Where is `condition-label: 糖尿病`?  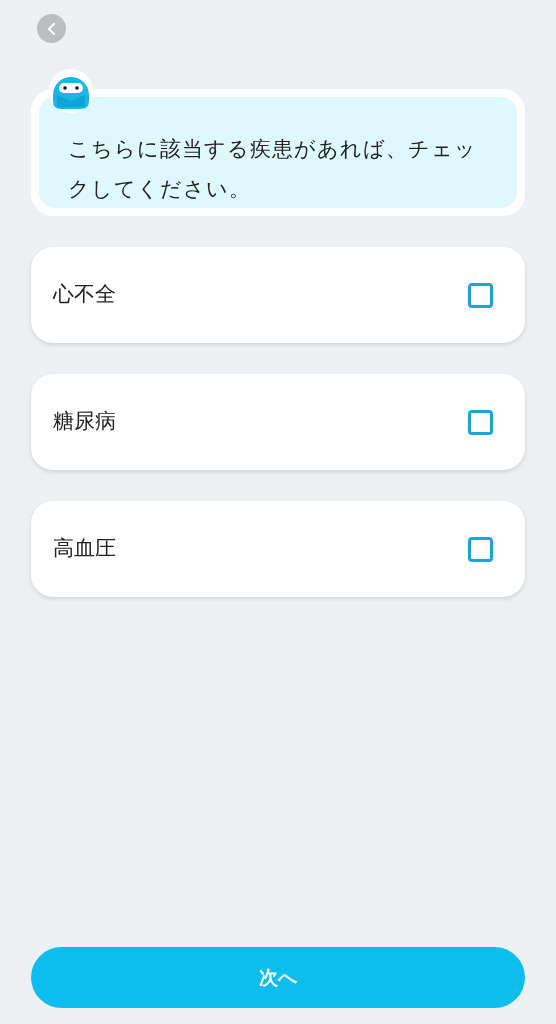
condition-label: 糖尿病 is located at coordinates (84, 422).